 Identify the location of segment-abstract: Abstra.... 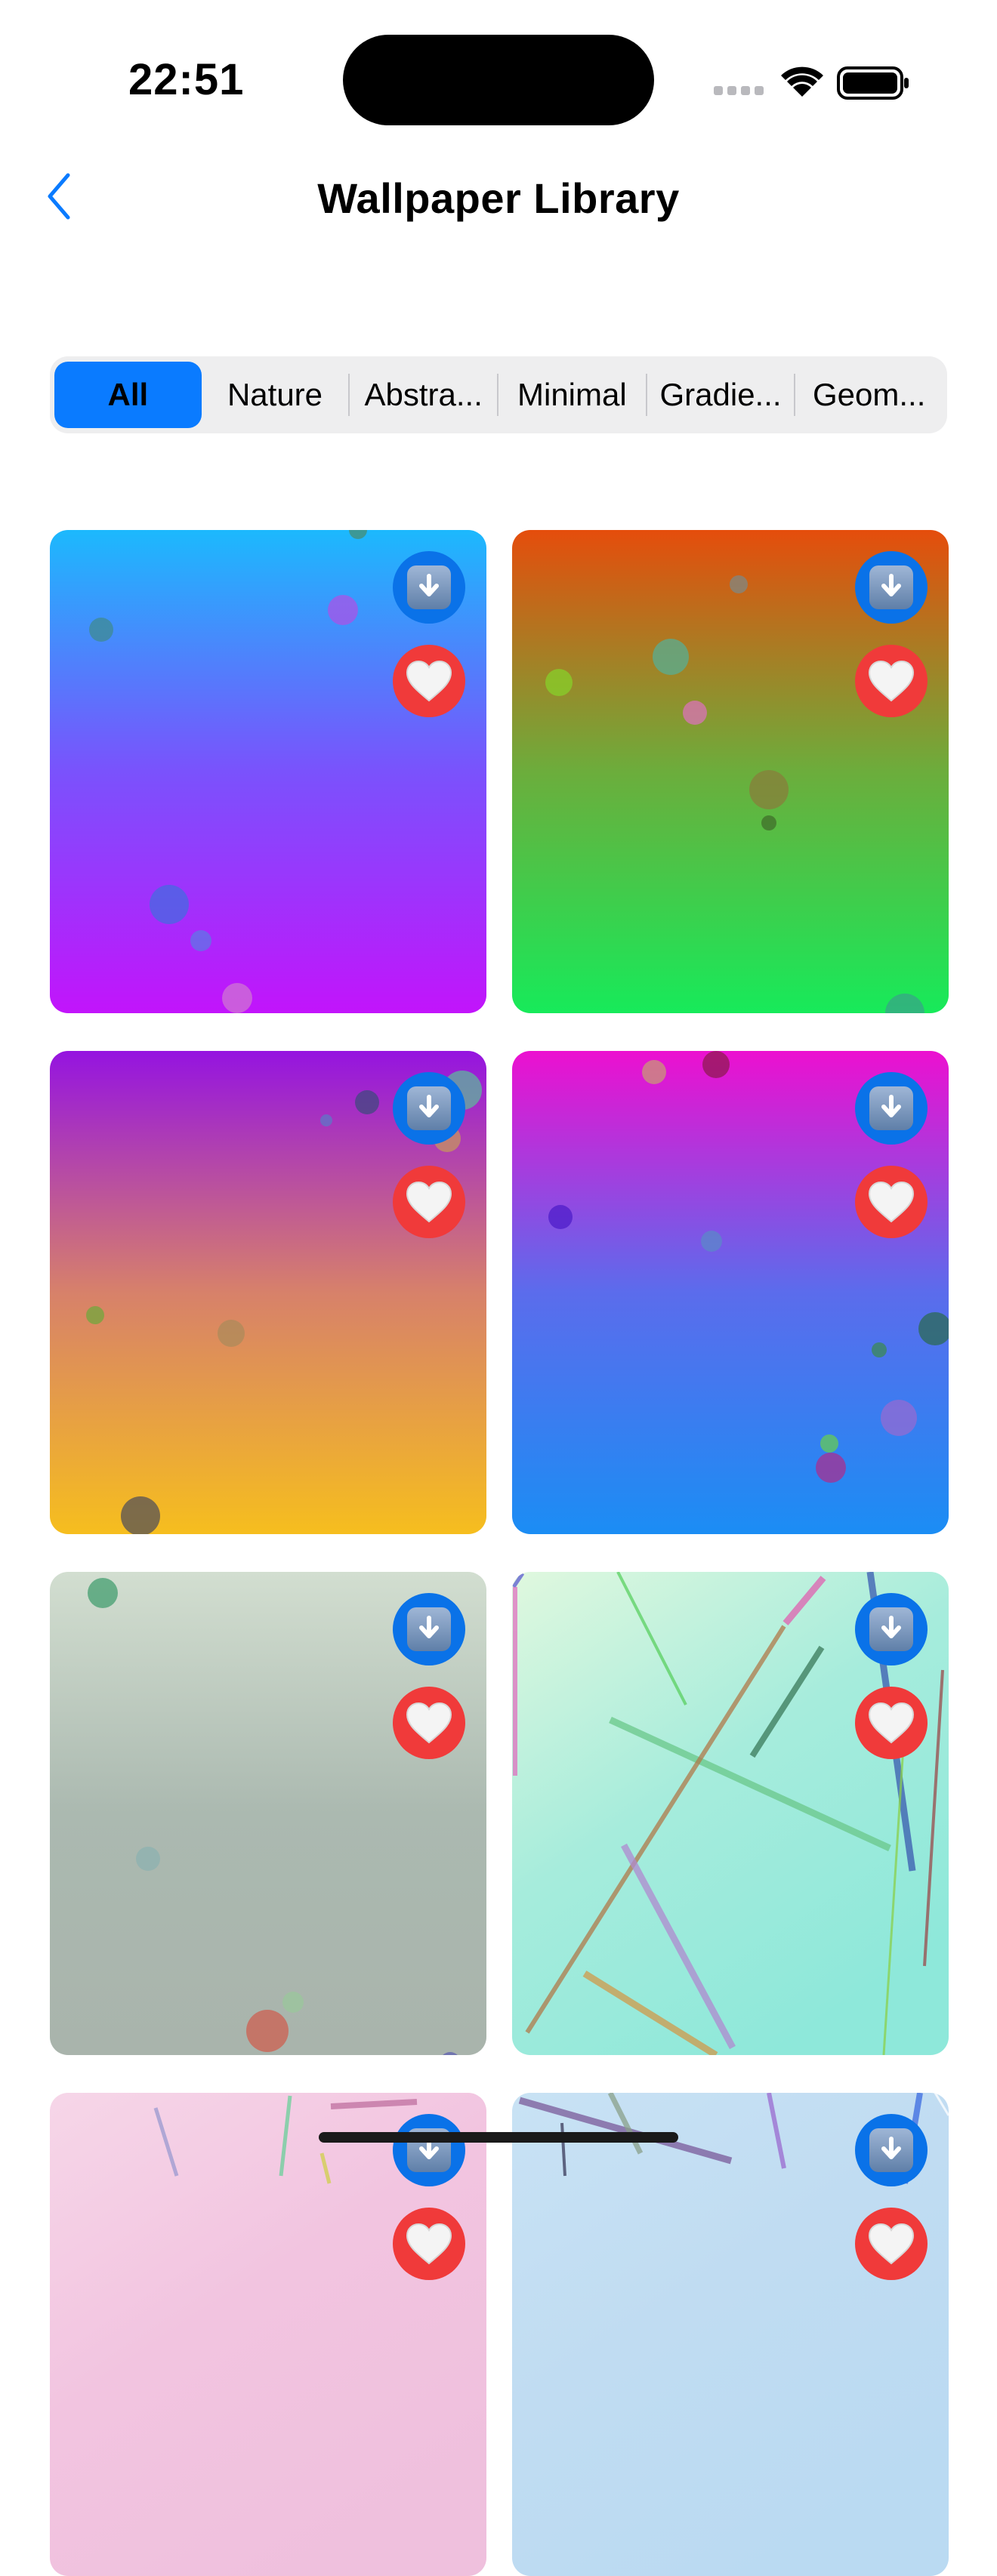
(423, 395).